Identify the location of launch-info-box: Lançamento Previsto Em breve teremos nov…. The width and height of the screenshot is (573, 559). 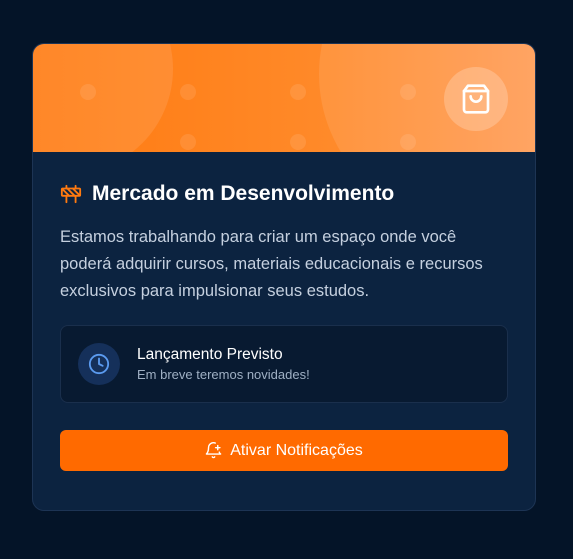
(284, 364).